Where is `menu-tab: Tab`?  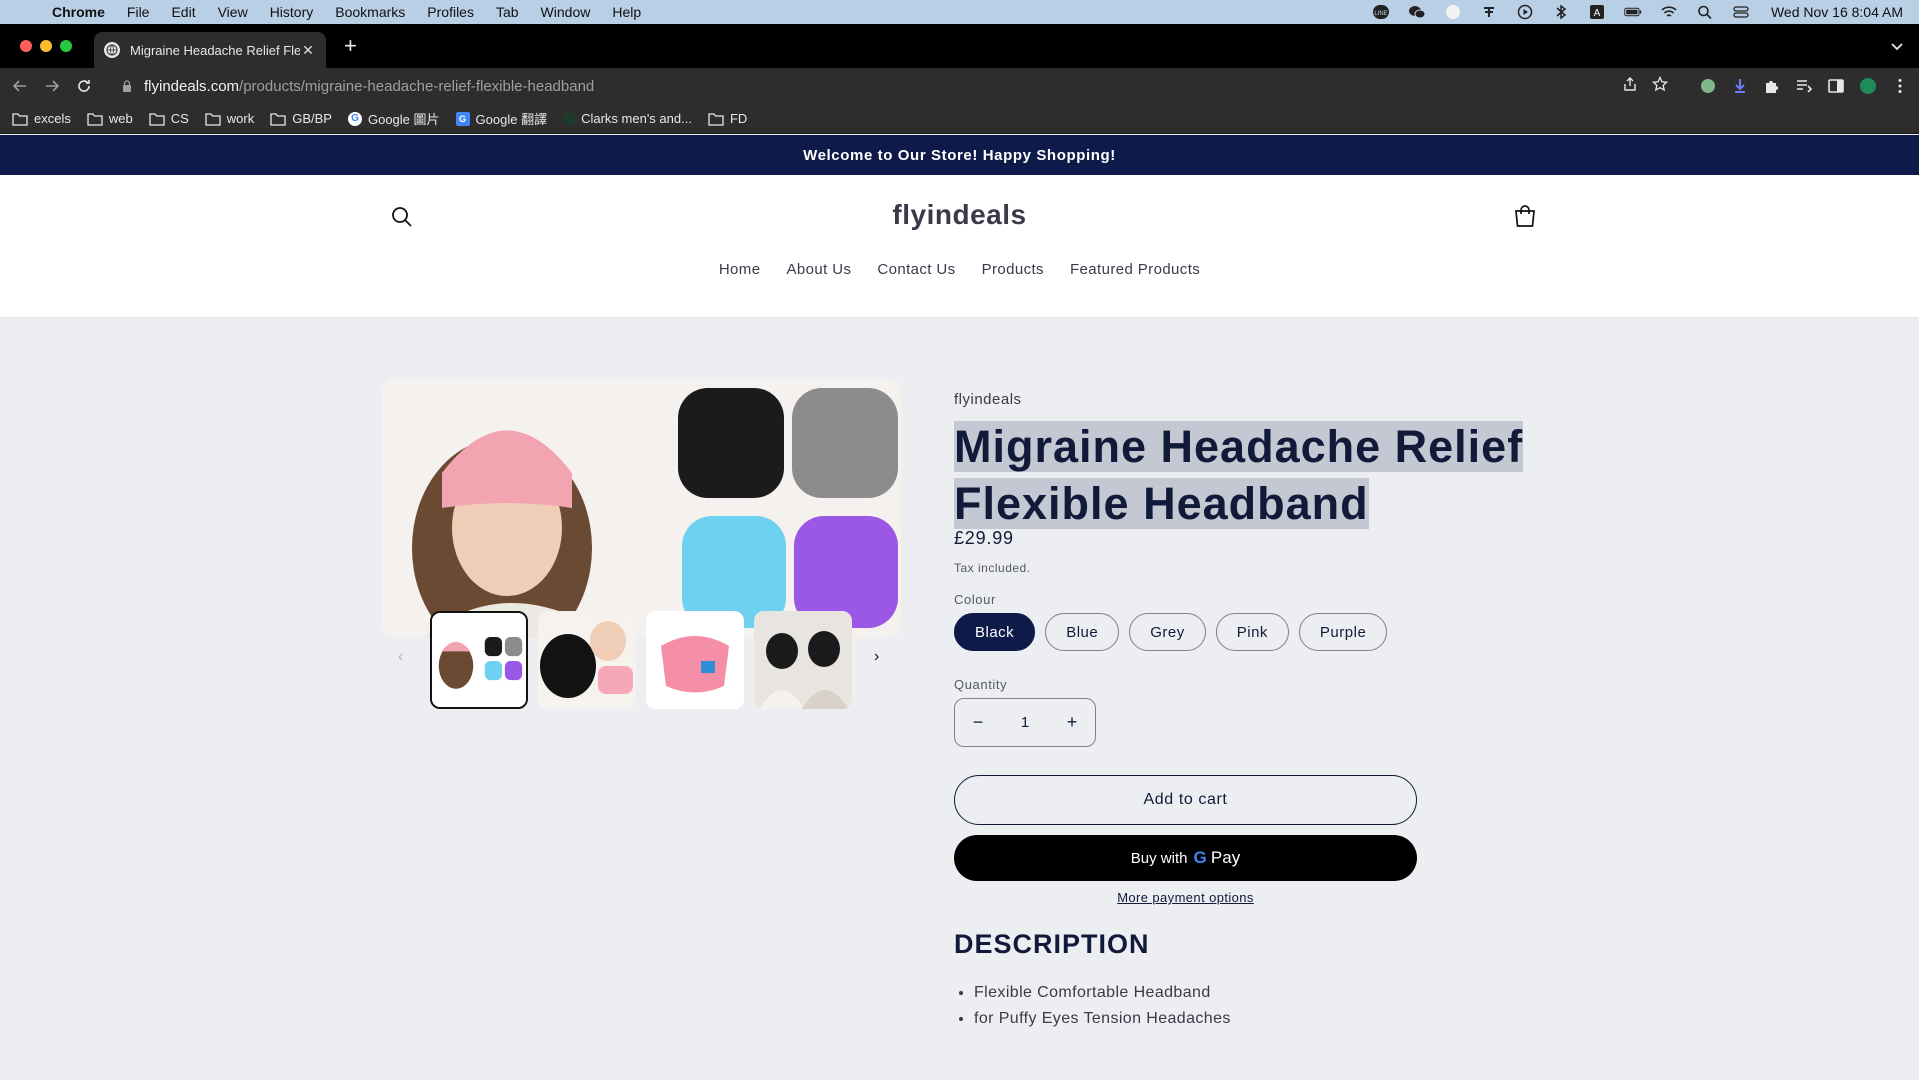
menu-tab: Tab is located at coordinates (507, 12).